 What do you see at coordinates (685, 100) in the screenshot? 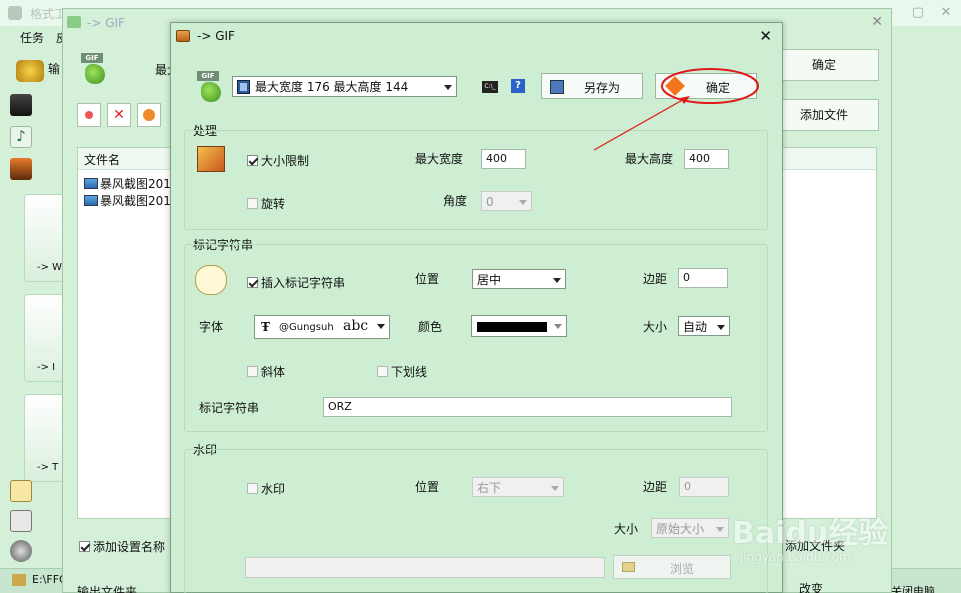
I see `annotation-arrow-head` at bounding box center [685, 100].